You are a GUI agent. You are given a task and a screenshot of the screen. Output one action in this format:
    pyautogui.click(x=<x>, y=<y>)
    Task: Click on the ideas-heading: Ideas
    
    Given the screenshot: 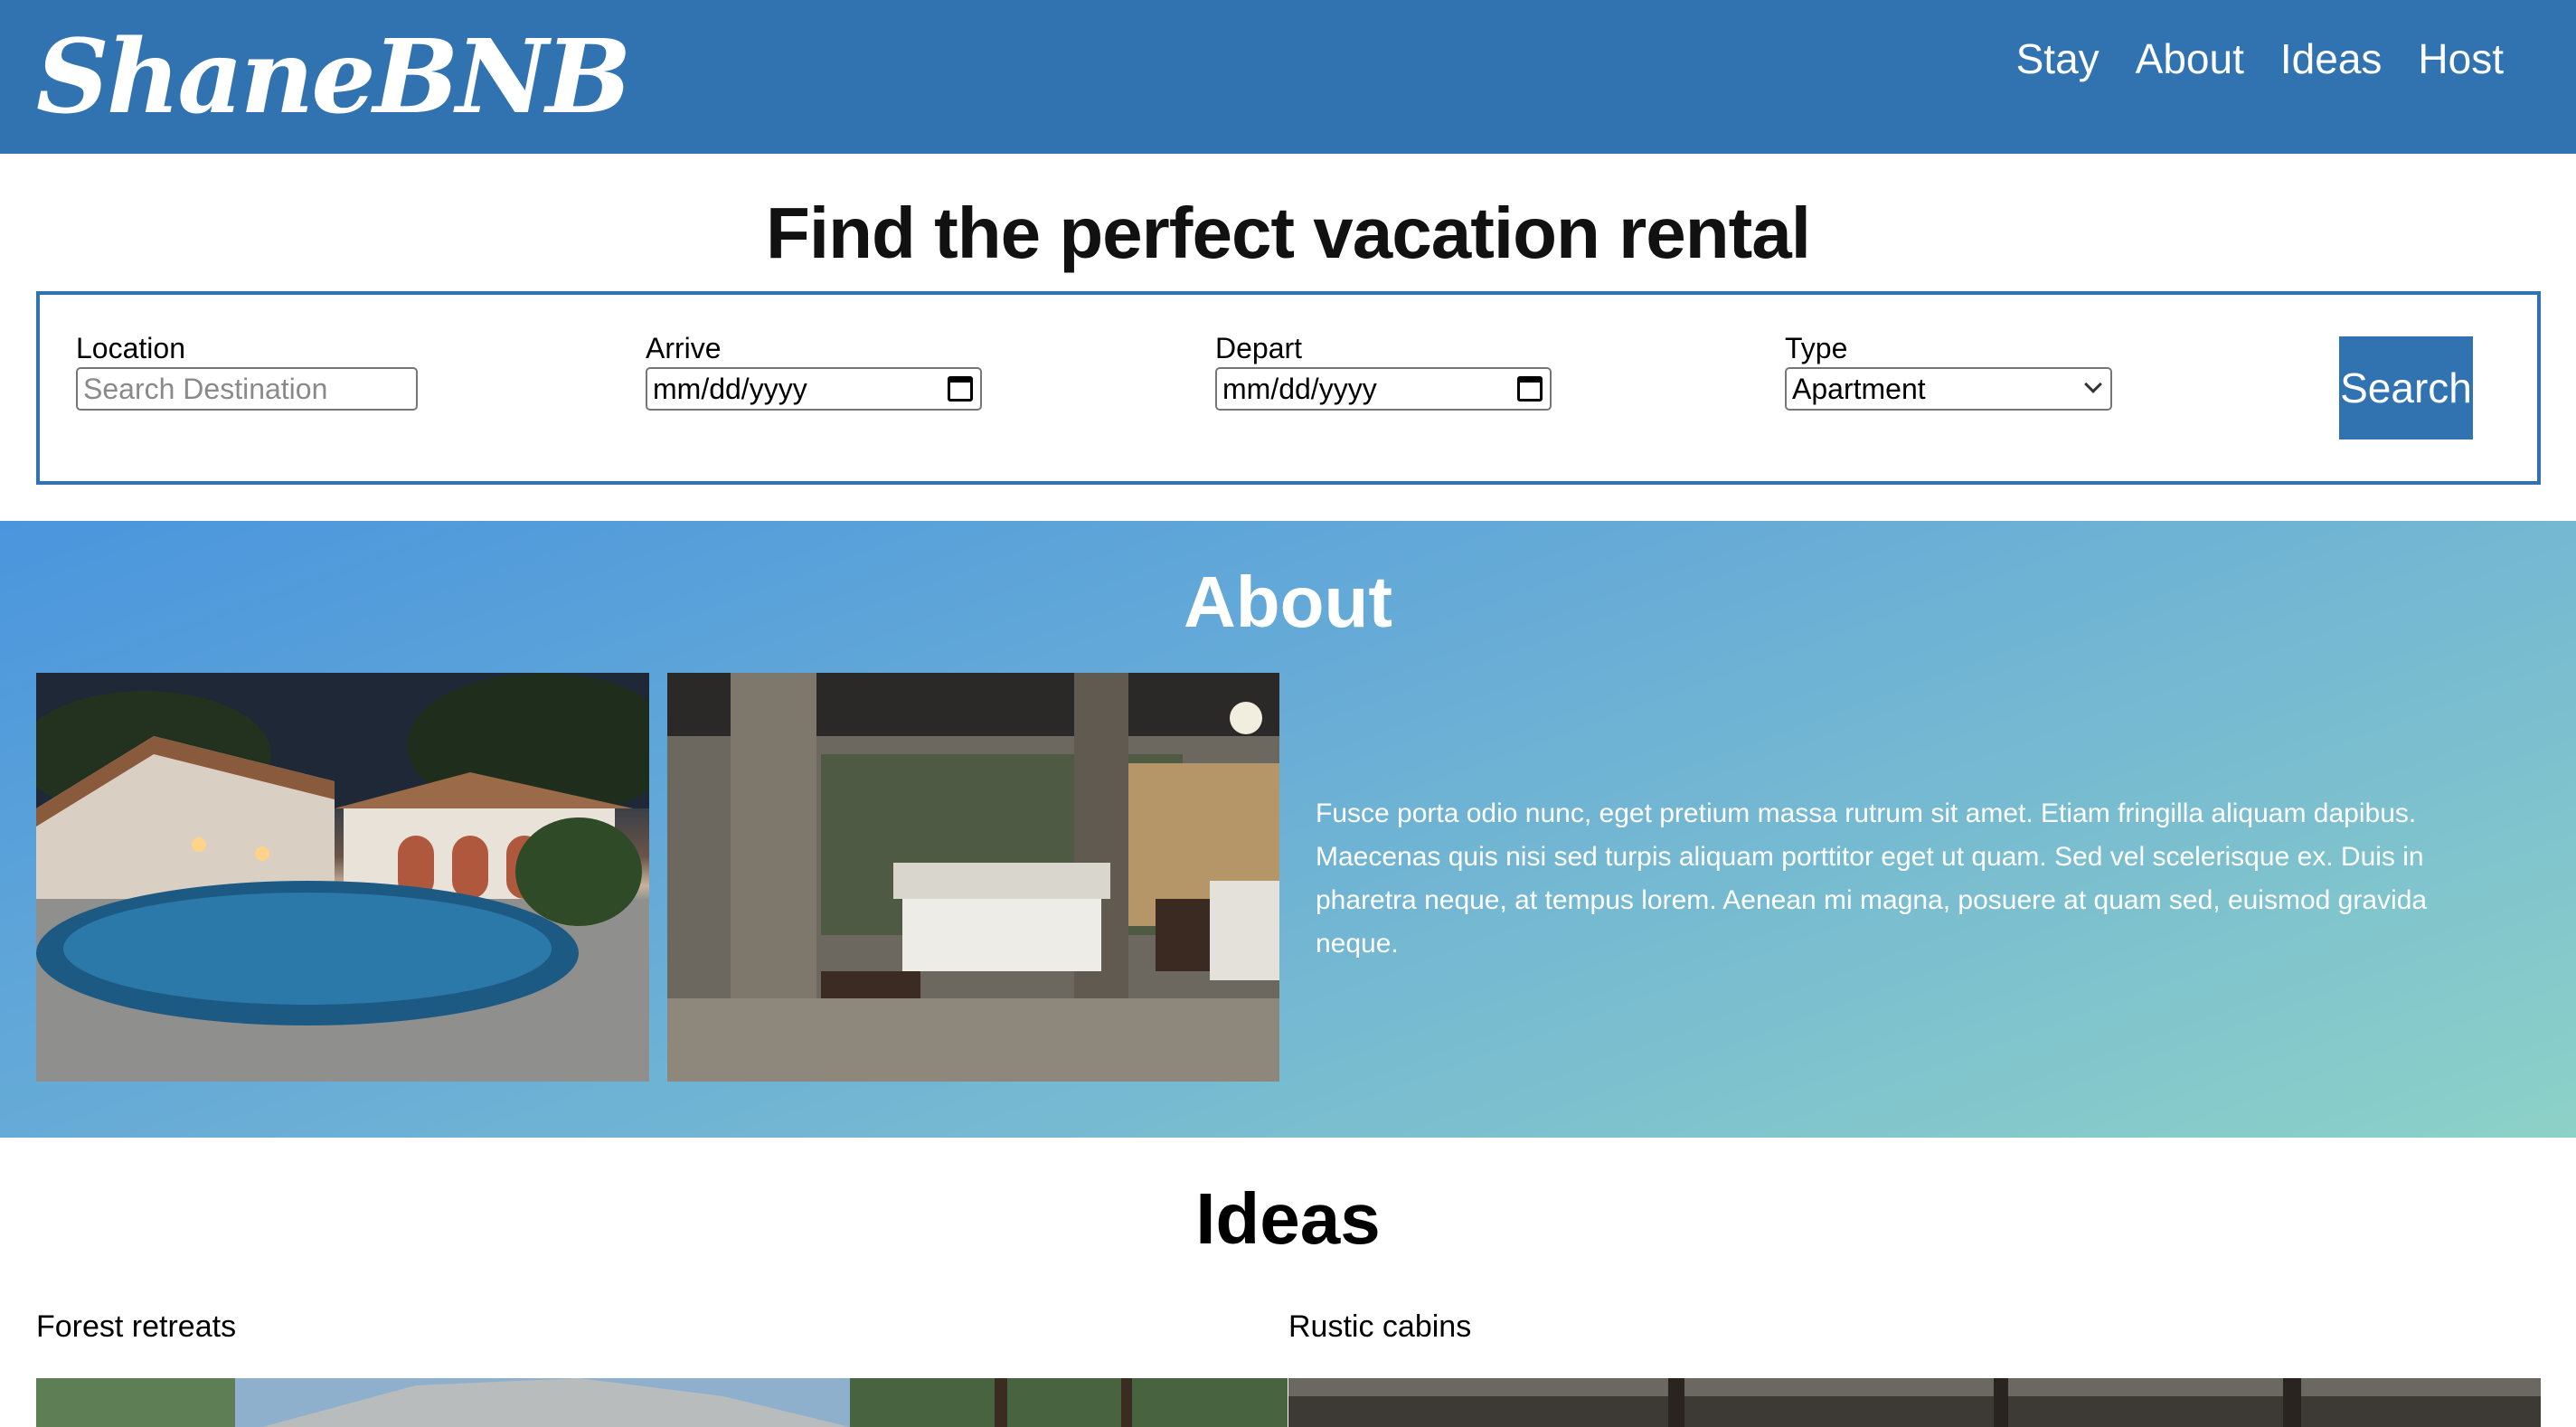 What is the action you would take?
    pyautogui.click(x=1288, y=1219)
    